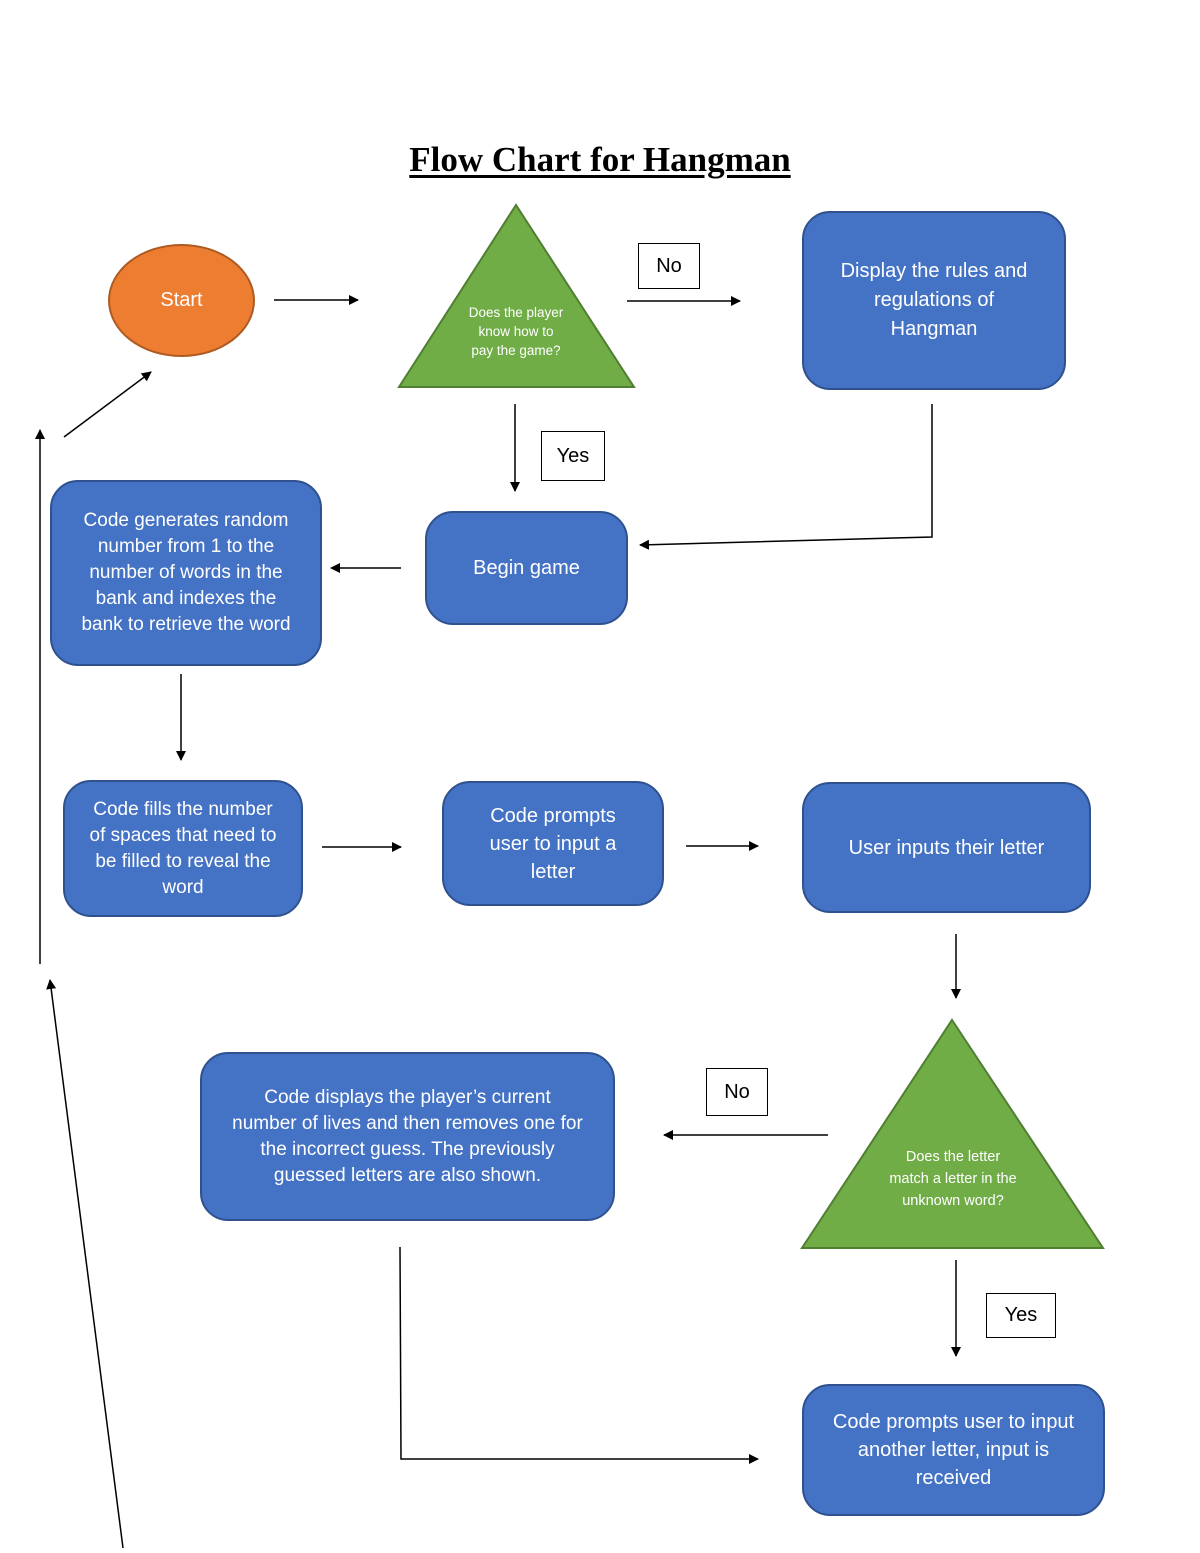  What do you see at coordinates (573, 456) in the screenshot?
I see `yes-label-top: Yes` at bounding box center [573, 456].